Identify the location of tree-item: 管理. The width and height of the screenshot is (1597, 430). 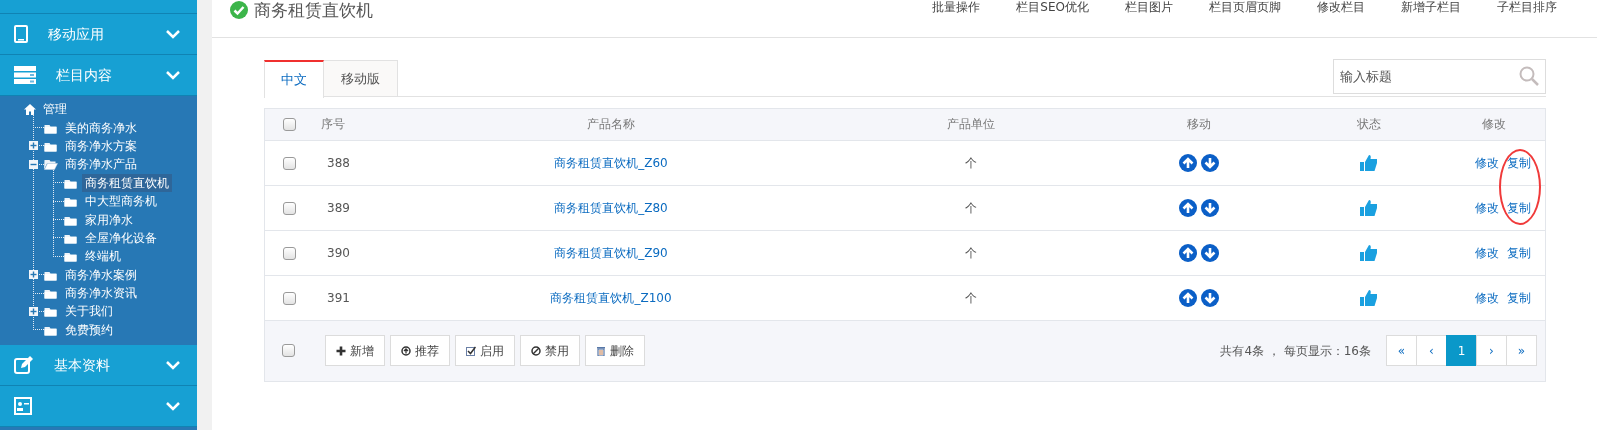
(55, 109).